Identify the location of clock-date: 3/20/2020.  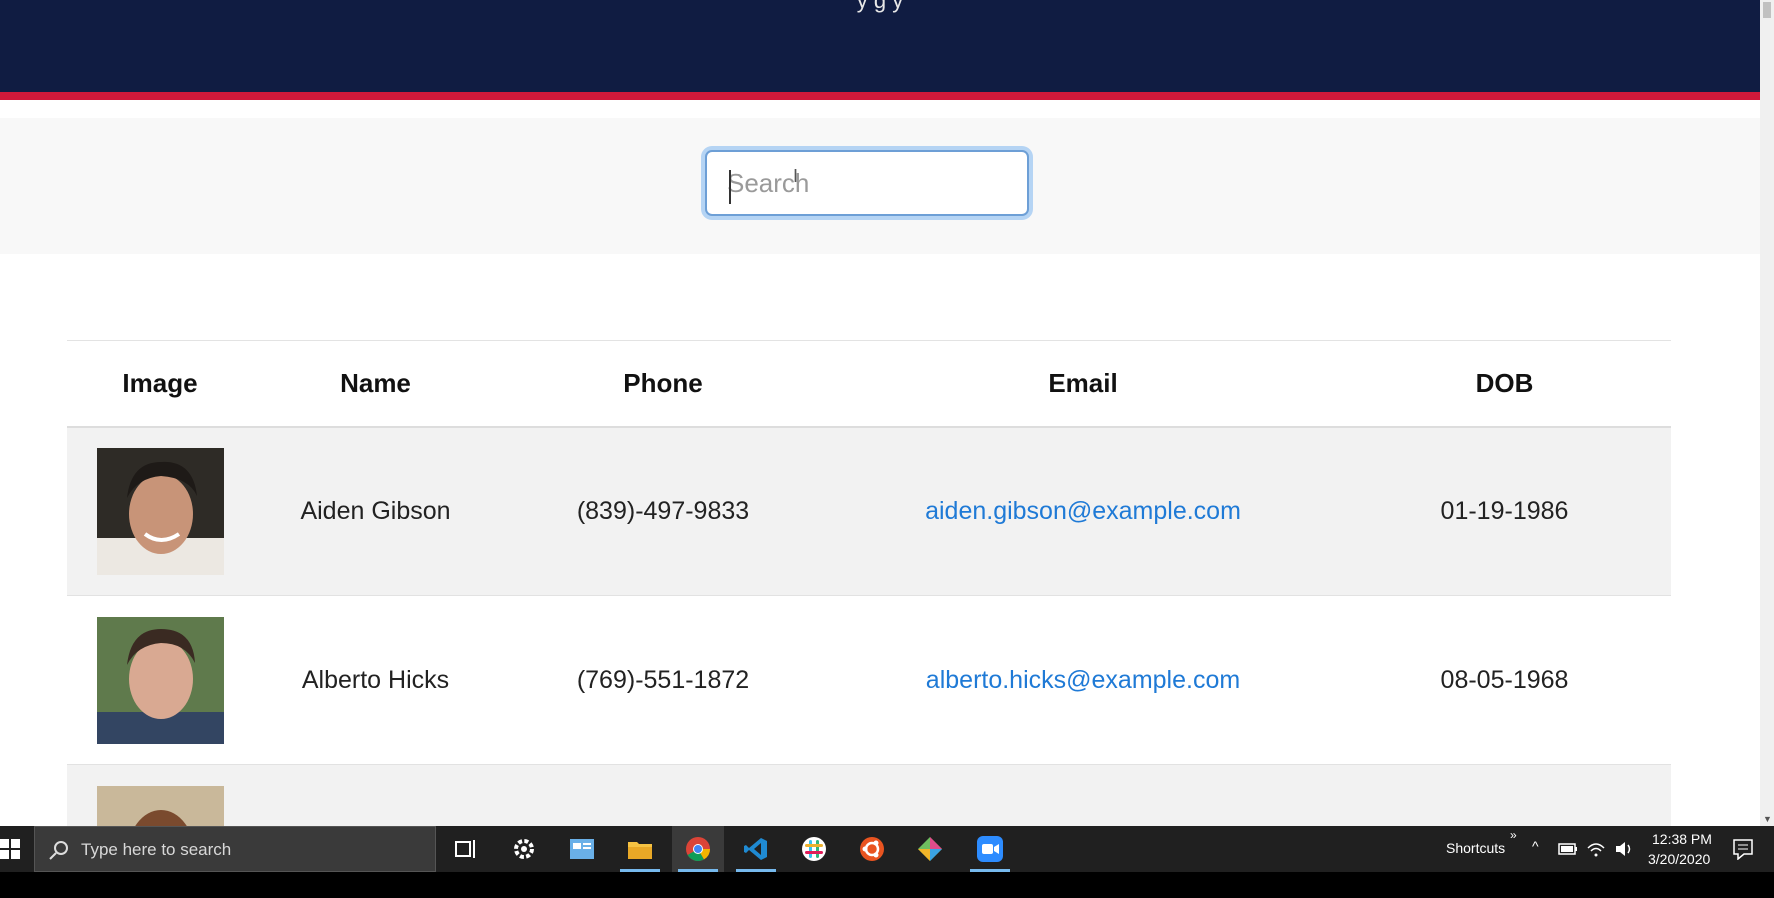
(1679, 859).